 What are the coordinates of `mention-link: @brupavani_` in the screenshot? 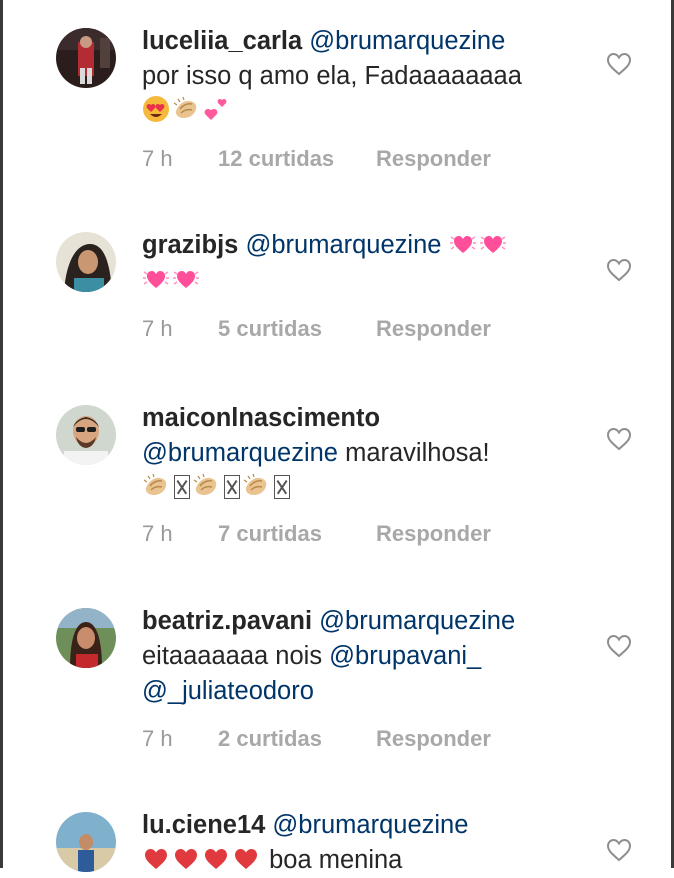 It's located at (405, 656).